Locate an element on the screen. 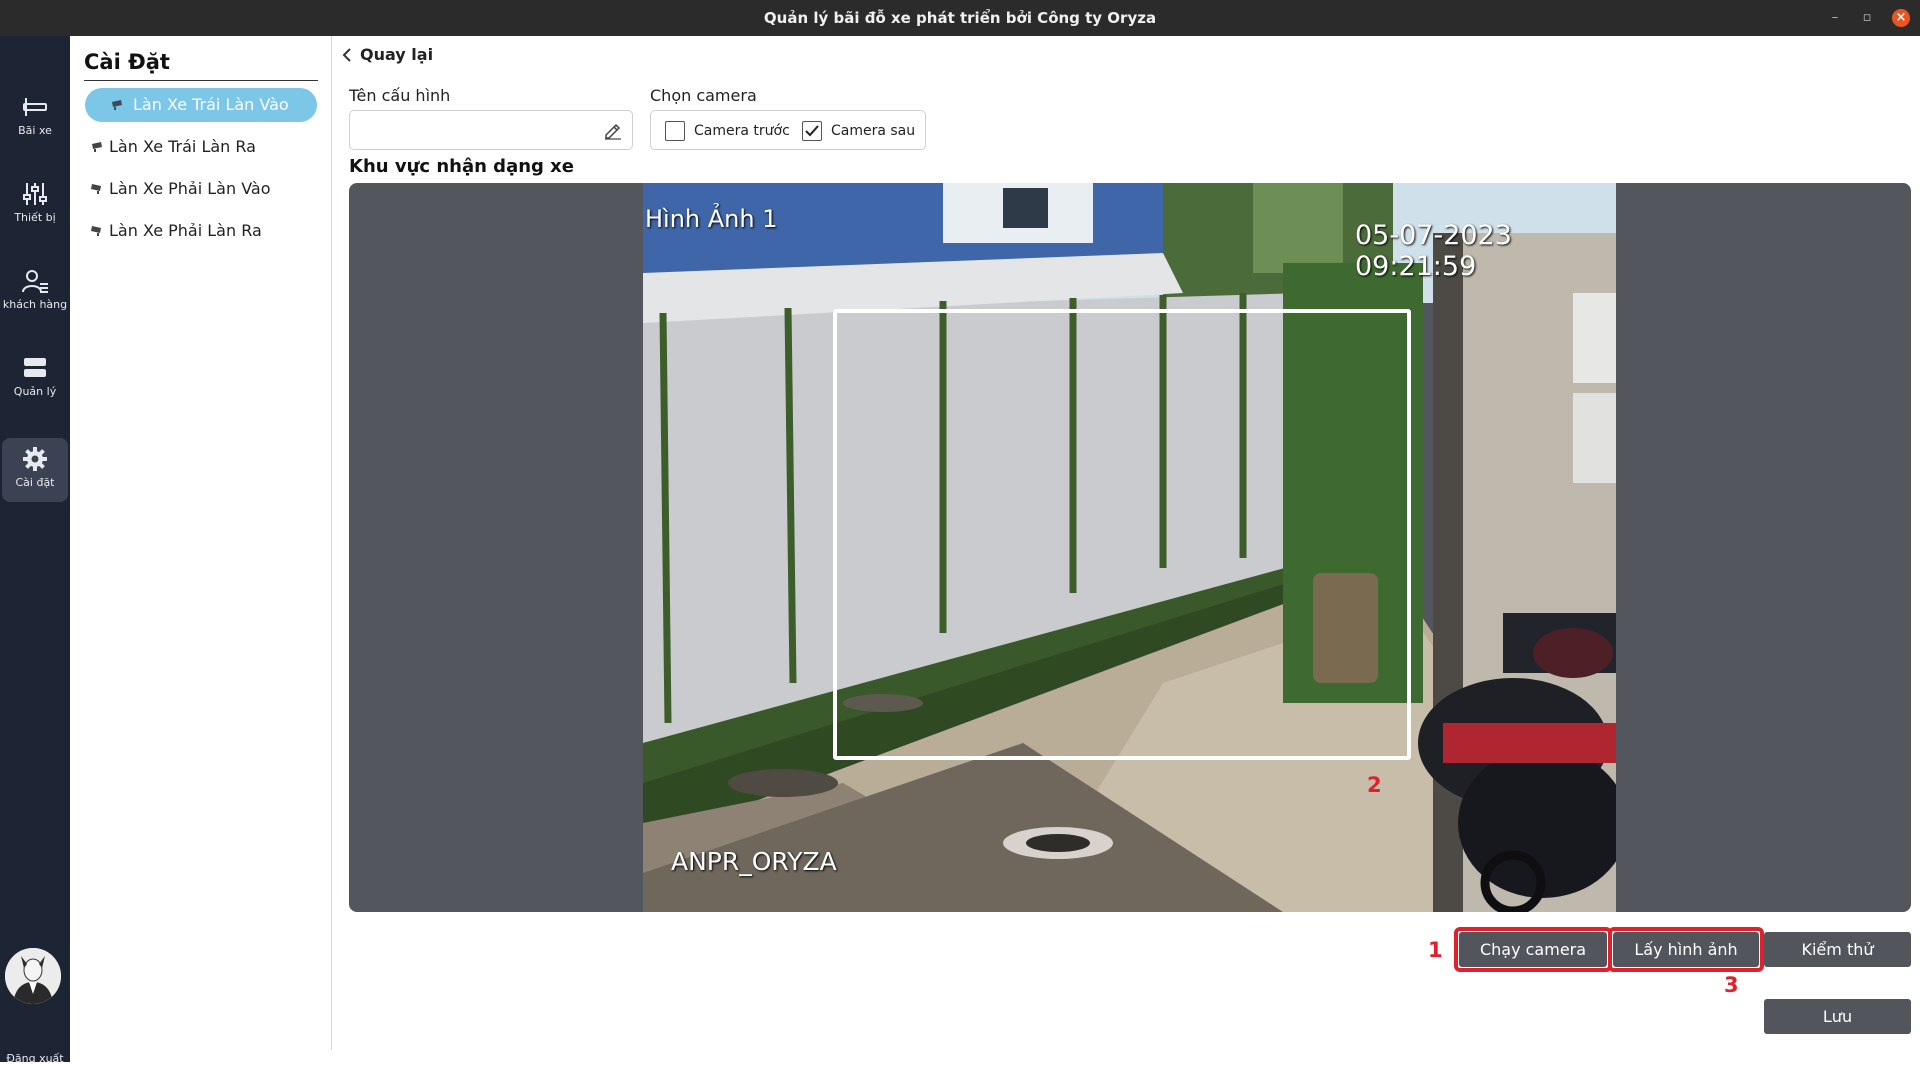  gear-icon is located at coordinates (35, 459).